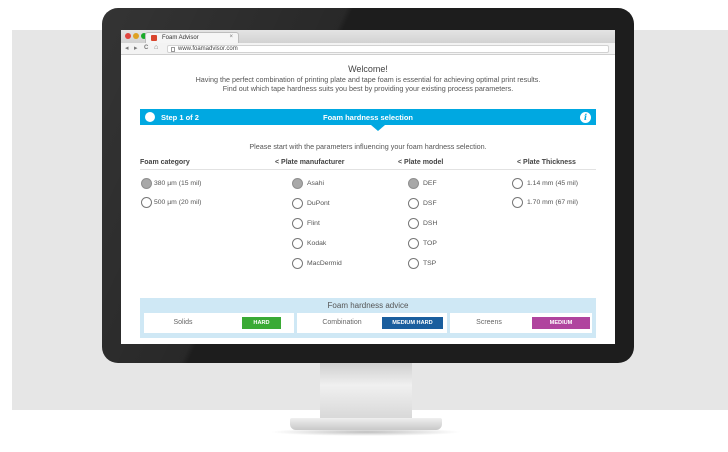  What do you see at coordinates (489, 322) in the screenshot?
I see `advice-name: Screens` at bounding box center [489, 322].